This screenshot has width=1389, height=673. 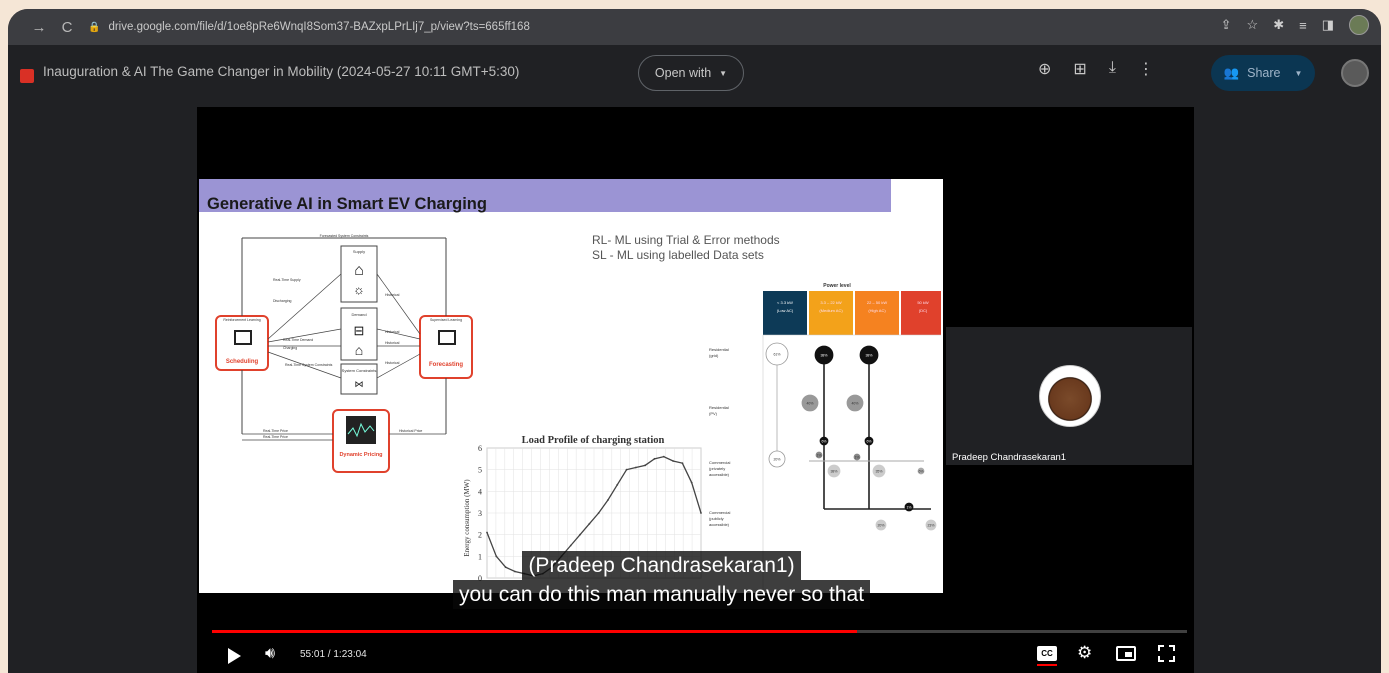 What do you see at coordinates (714, 355) in the screenshot?
I see `row-label: (grid)` at bounding box center [714, 355].